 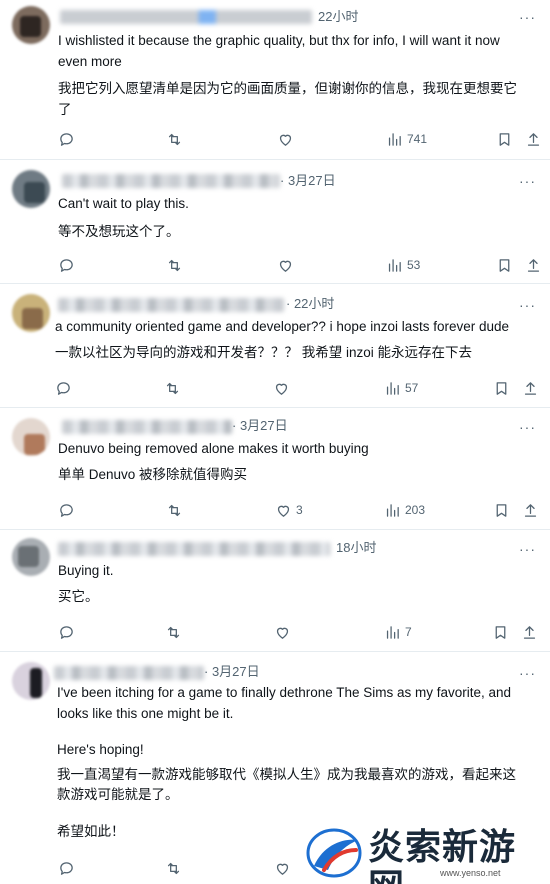 What do you see at coordinates (470, 873) in the screenshot?
I see `watermark-url: www.yenso.net` at bounding box center [470, 873].